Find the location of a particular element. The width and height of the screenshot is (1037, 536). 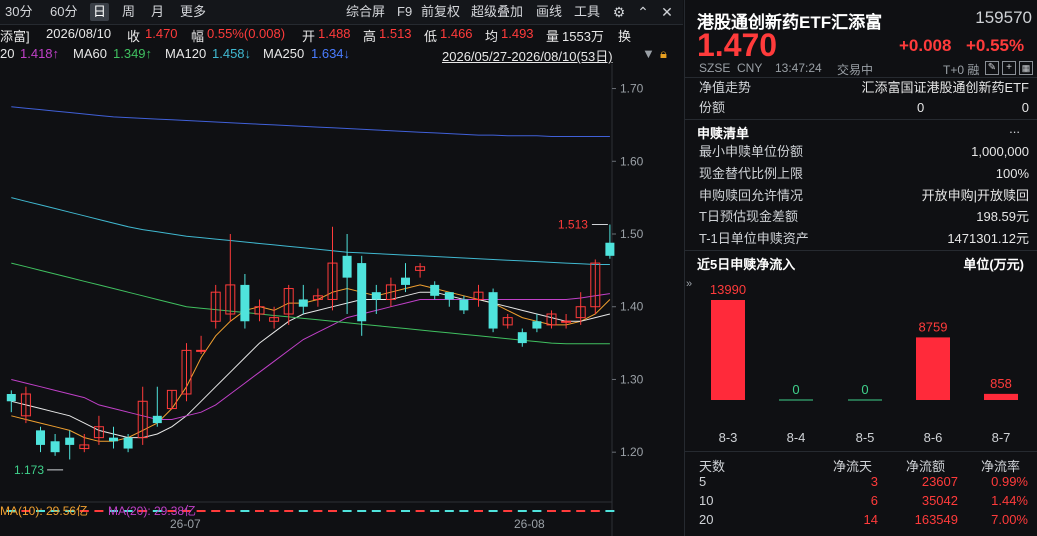

nav-label: 净值走势 is located at coordinates (725, 87).